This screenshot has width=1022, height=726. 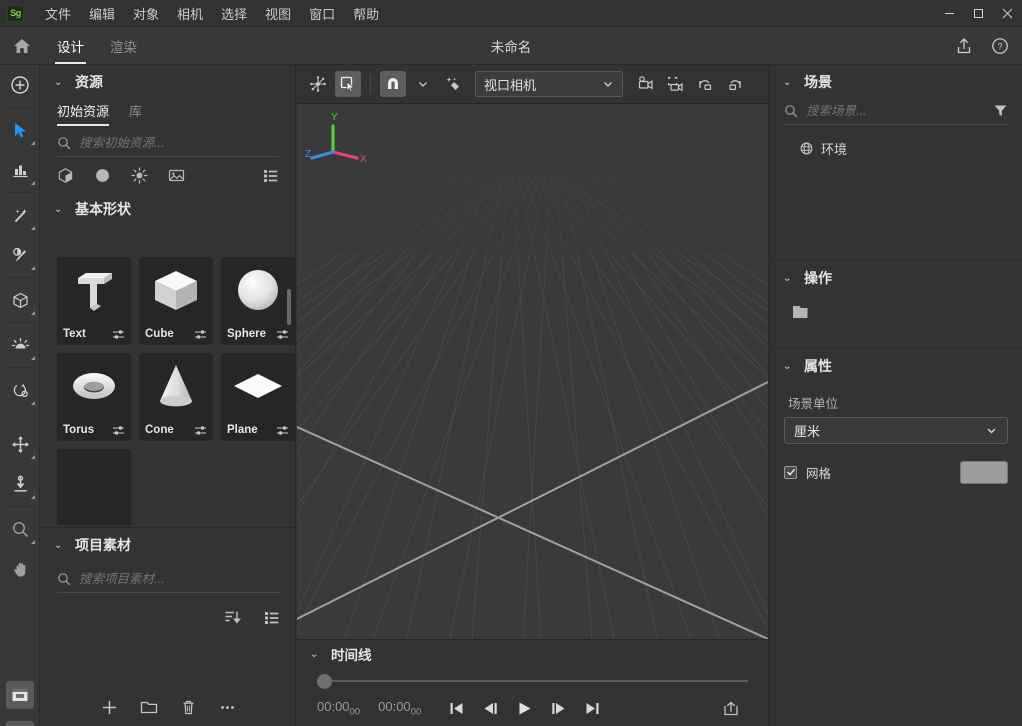 I want to click on grid-color-swatch, so click(x=984, y=472).